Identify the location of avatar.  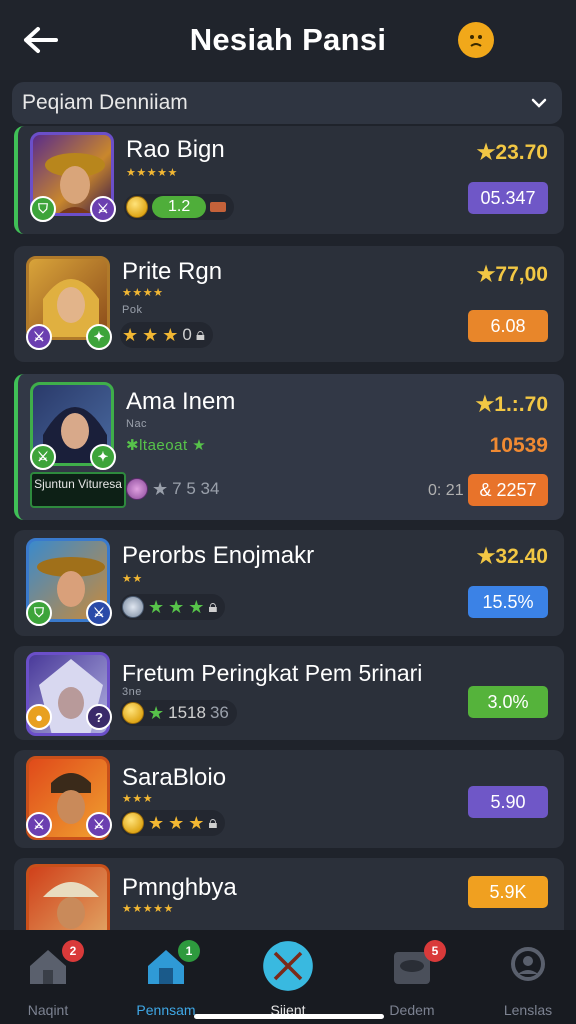
(68, 897).